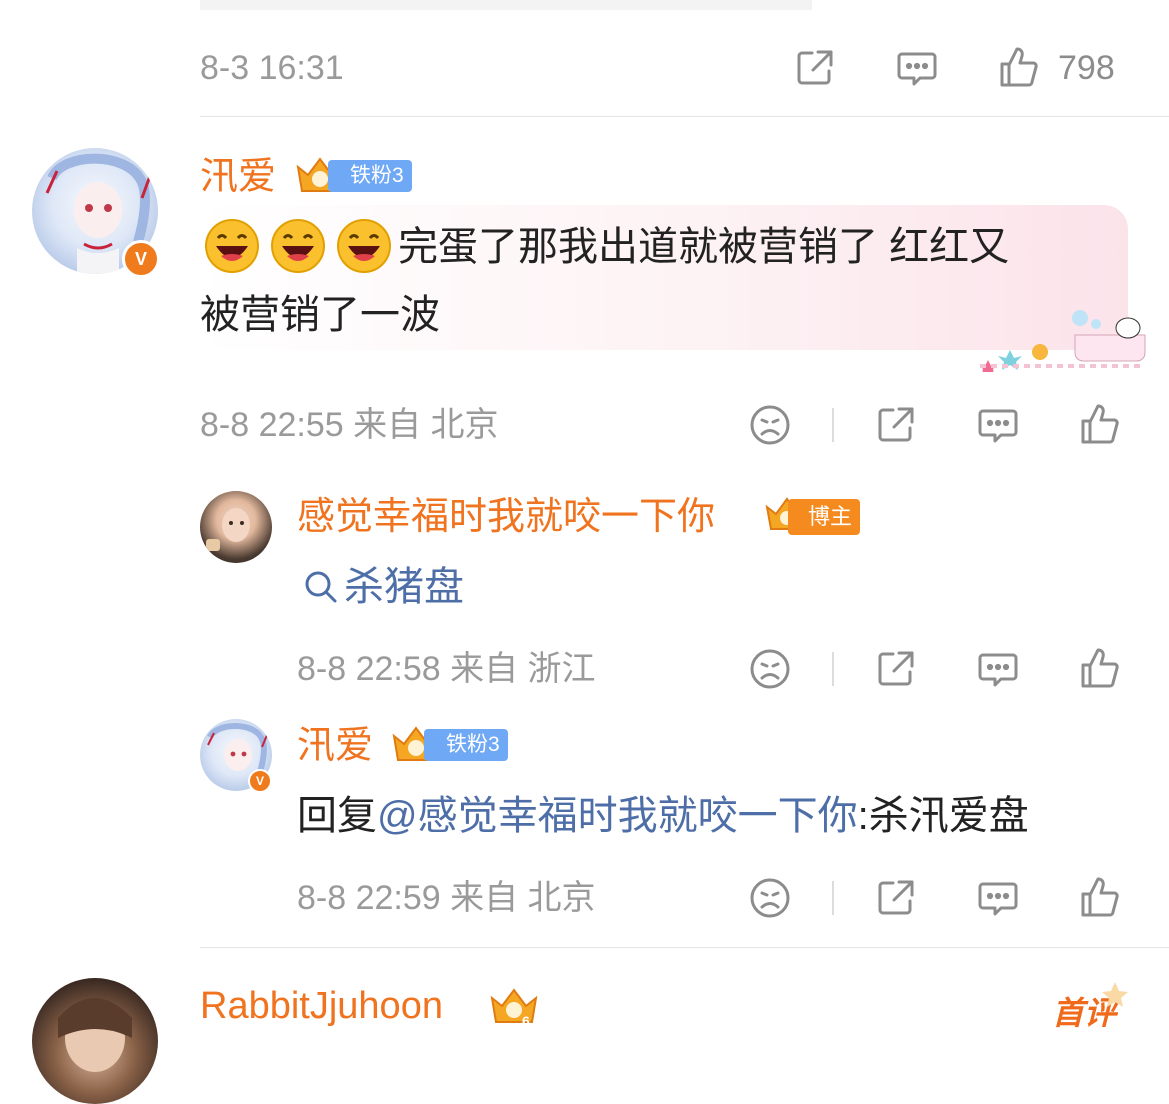 The width and height of the screenshot is (1169, 1104). Describe the element at coordinates (272, 68) in the screenshot. I see `post-timestamp: 8-3 16:31` at that location.